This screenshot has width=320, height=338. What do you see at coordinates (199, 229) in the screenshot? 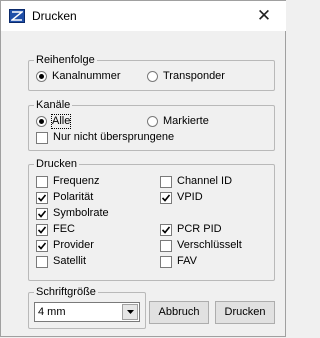
I see `checkbox-pcr-pid-label: PCR PID` at bounding box center [199, 229].